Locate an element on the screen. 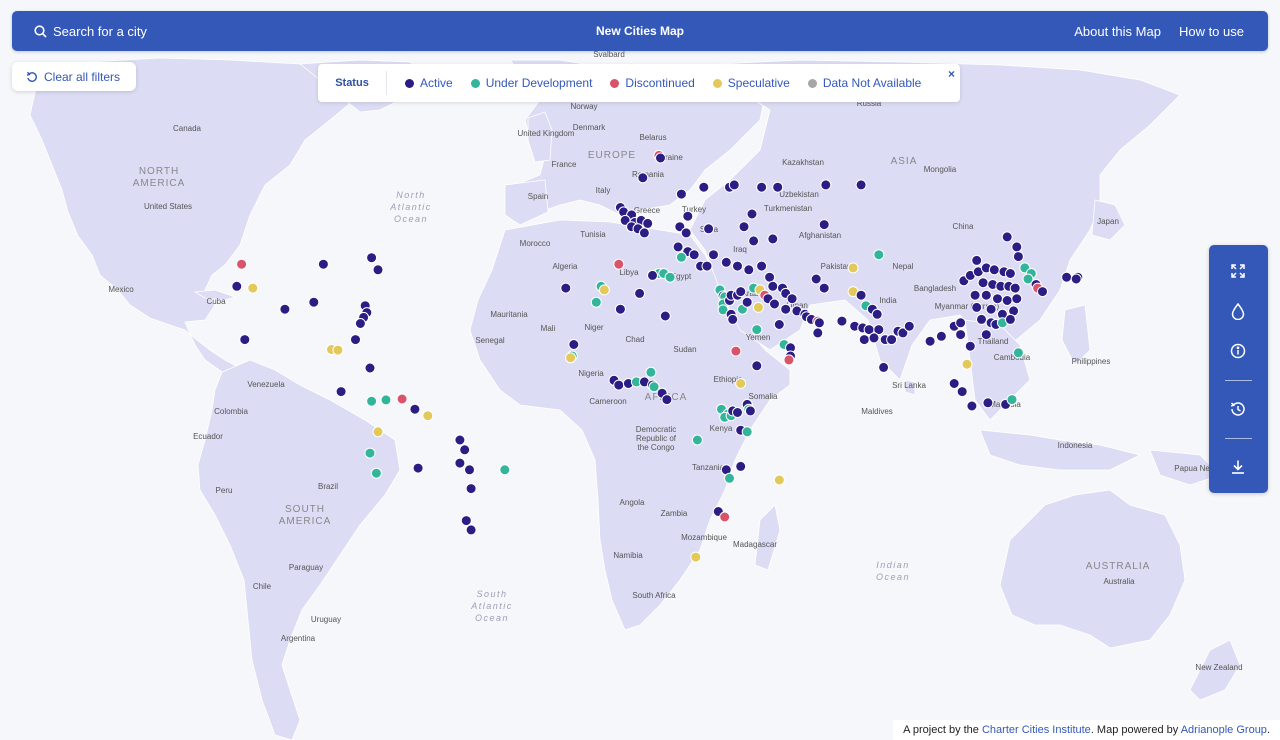 The image size is (1280, 740). clear-filters-button: Clear all filters is located at coordinates (74, 76).